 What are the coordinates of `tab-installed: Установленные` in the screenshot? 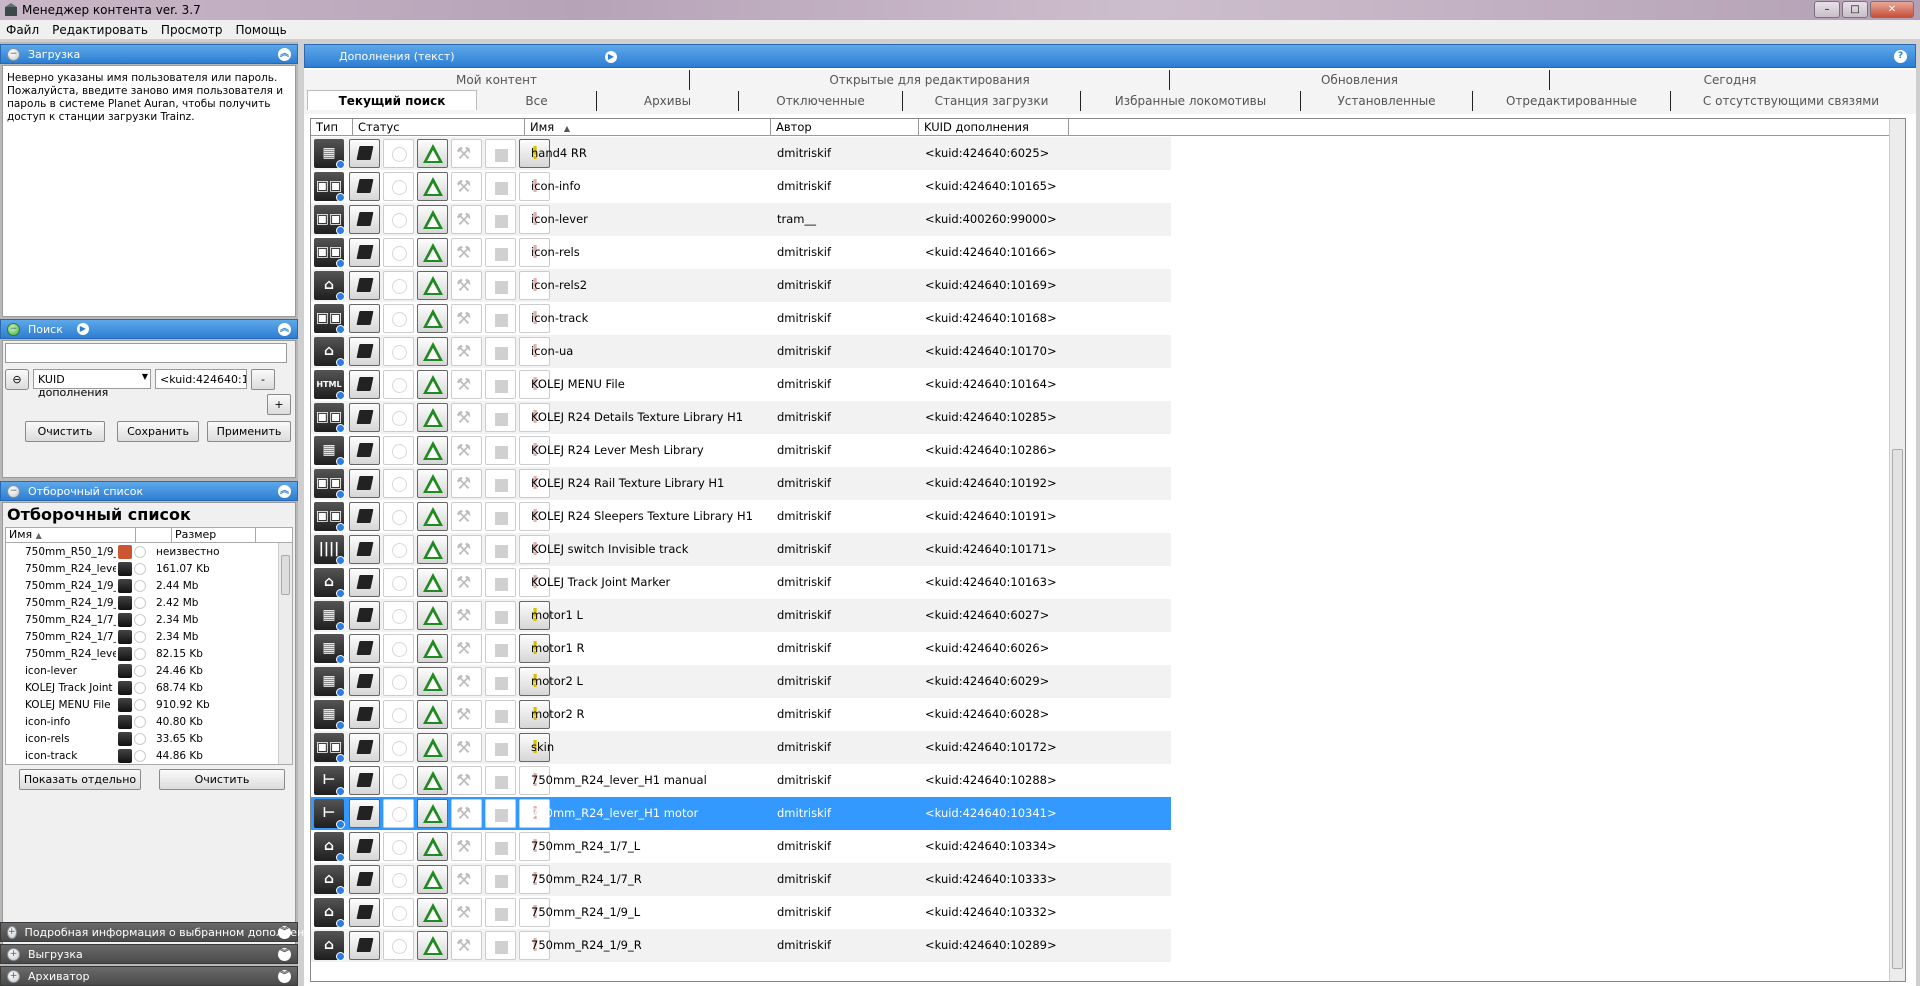 It's located at (1387, 101).